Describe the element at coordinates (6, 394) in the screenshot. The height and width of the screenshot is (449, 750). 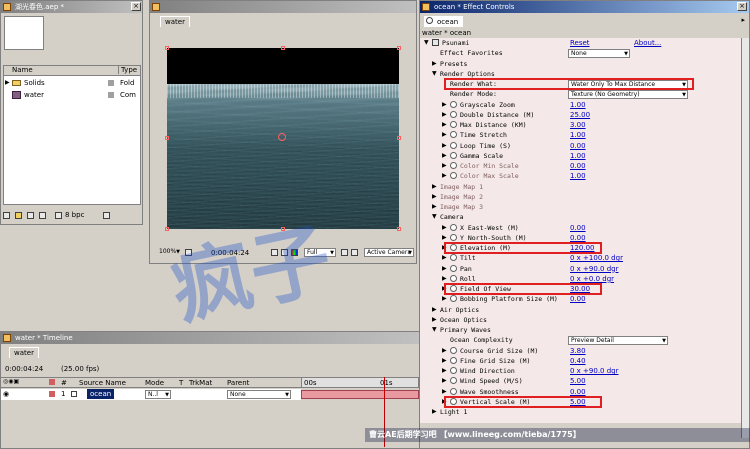
I see `video-switch-icon: ◉` at that location.